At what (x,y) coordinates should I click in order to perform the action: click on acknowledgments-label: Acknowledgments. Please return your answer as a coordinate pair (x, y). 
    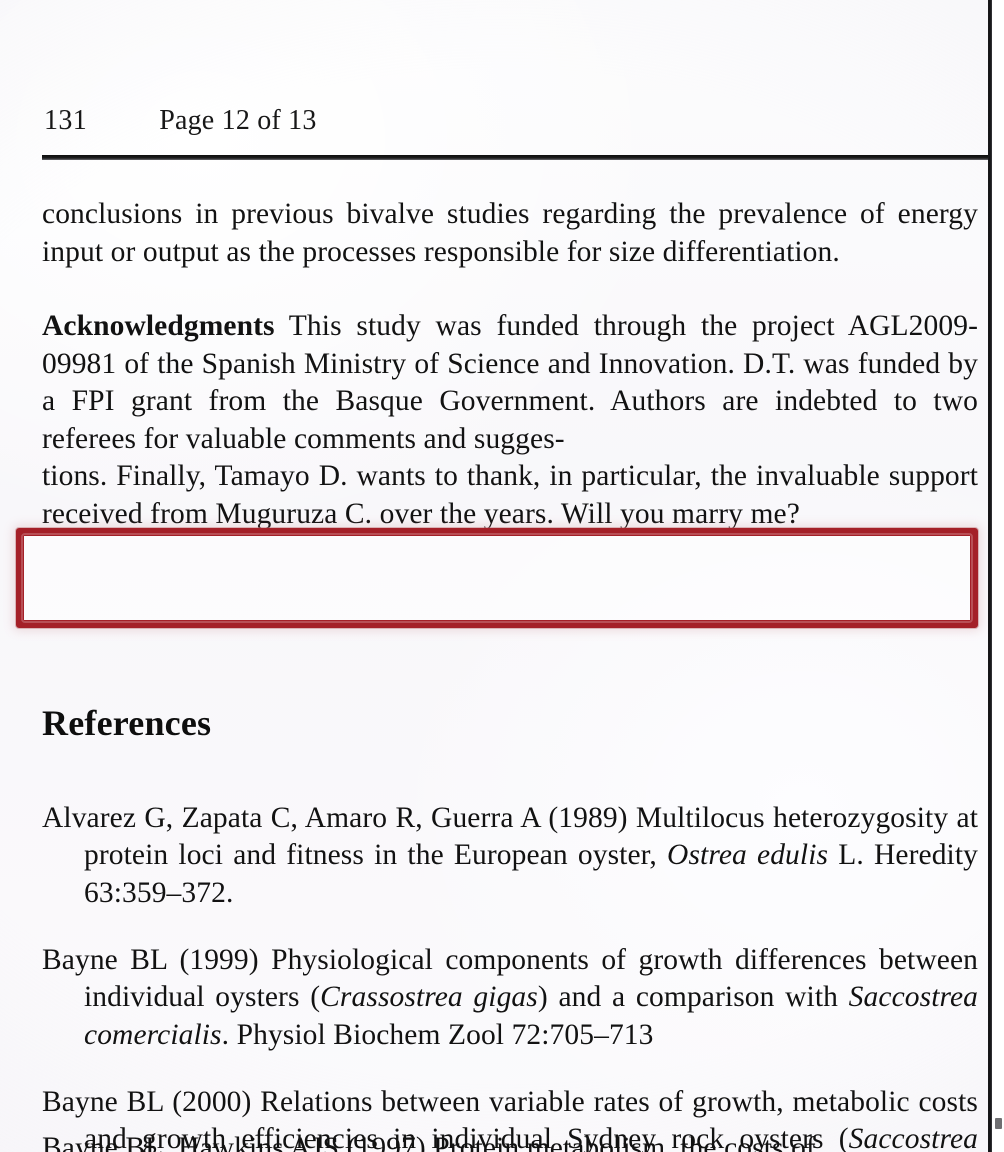
    Looking at the image, I should click on (158, 326).